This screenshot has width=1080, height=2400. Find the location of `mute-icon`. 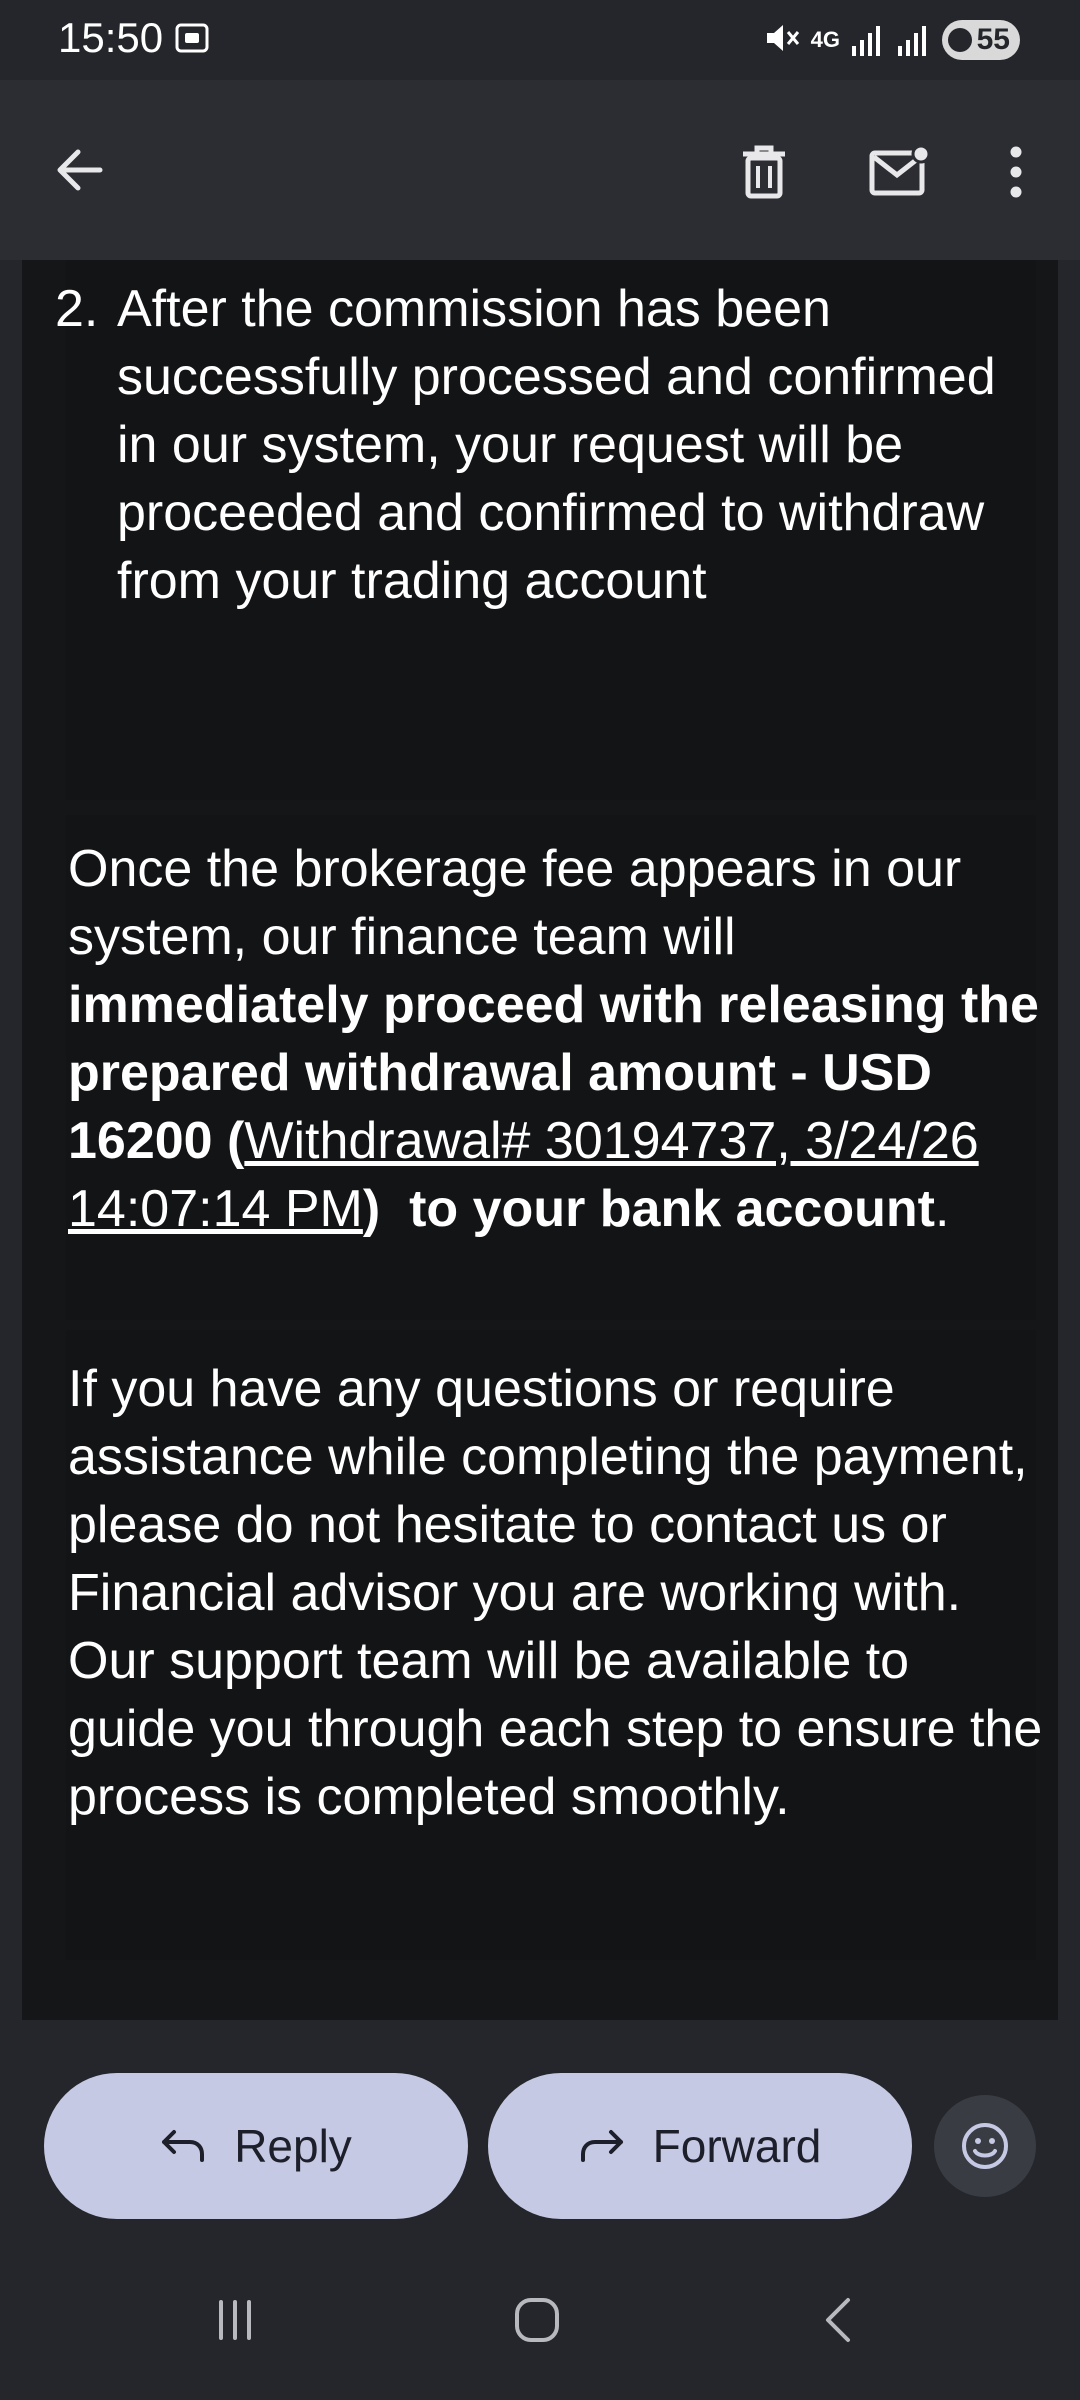

mute-icon is located at coordinates (781, 40).